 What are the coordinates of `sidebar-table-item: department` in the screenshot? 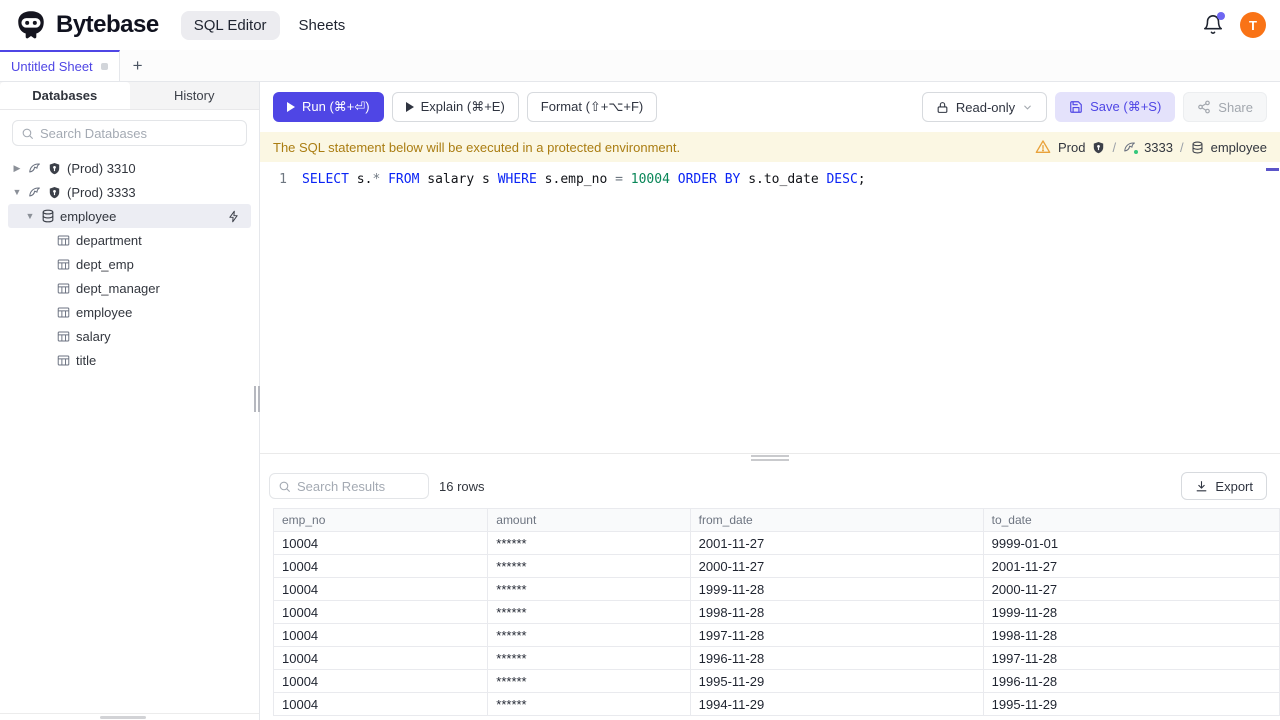 It's located at (129, 240).